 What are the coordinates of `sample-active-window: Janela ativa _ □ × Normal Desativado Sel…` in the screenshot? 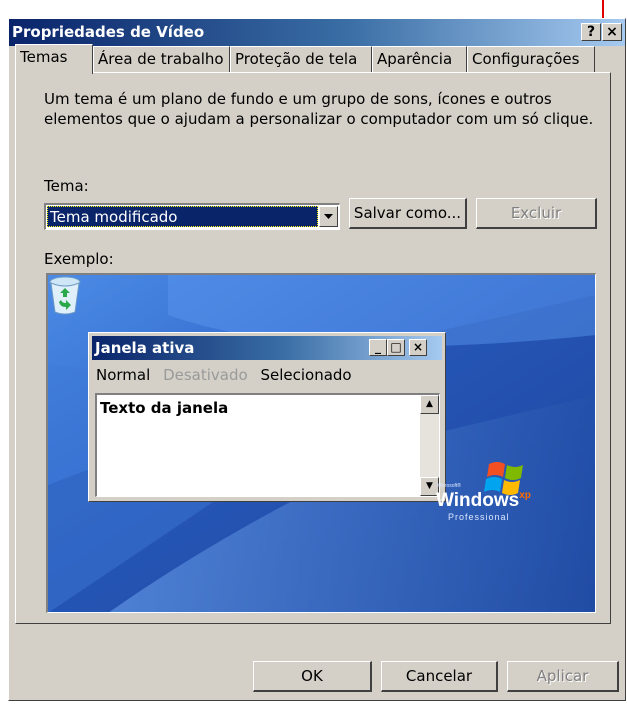 It's located at (267, 417).